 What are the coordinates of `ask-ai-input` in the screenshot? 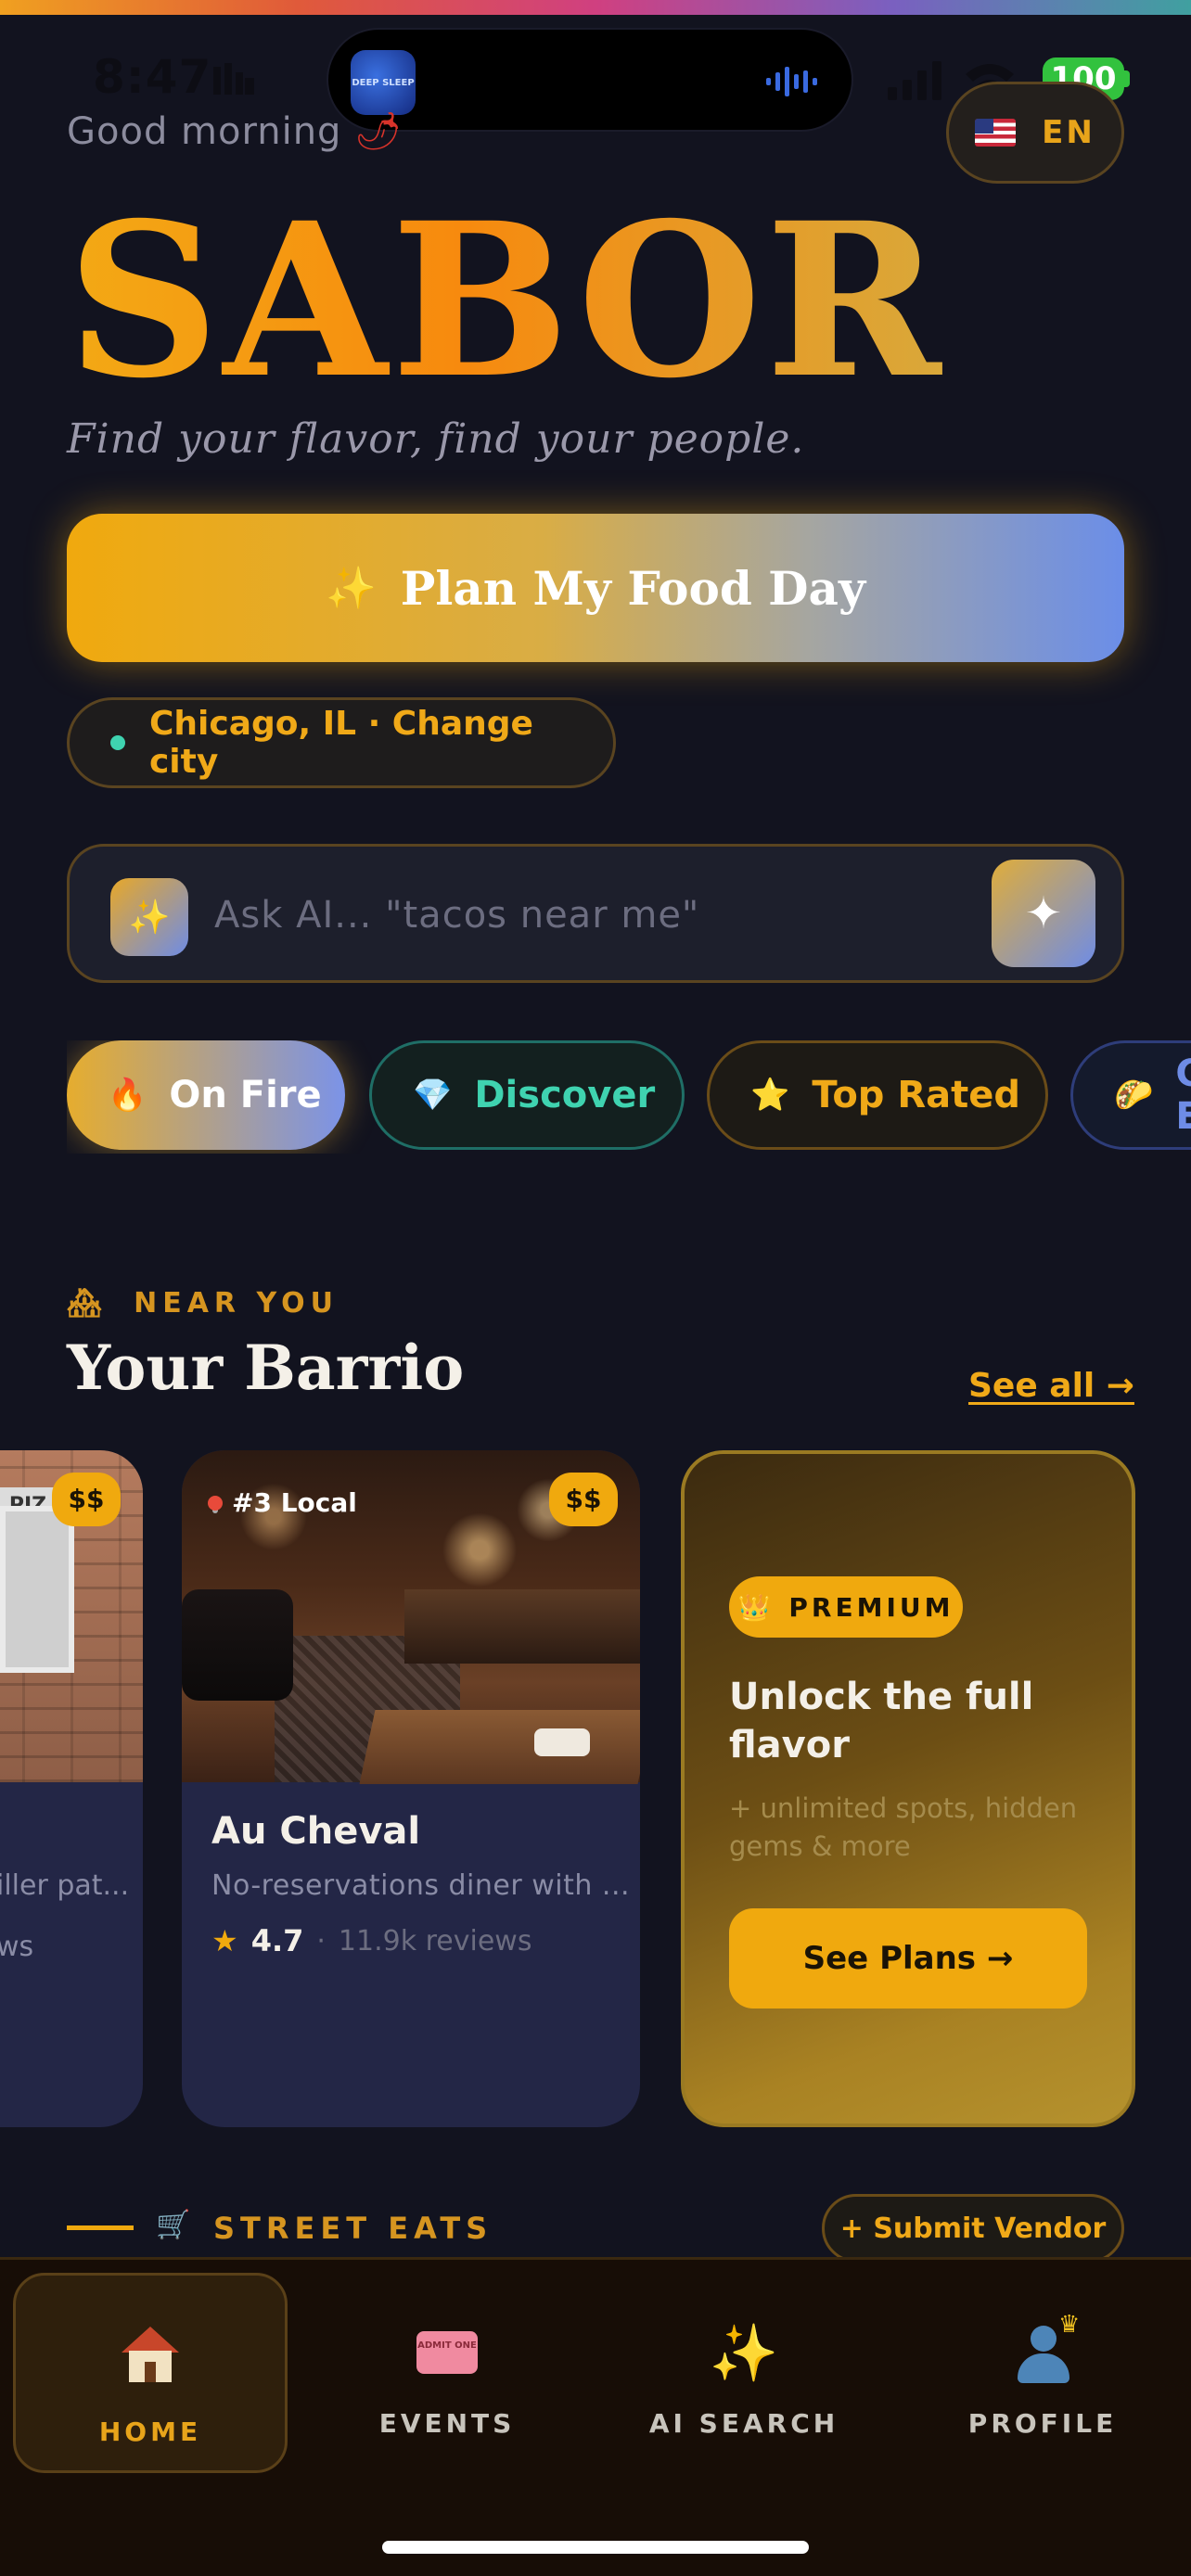 It's located at (585, 915).